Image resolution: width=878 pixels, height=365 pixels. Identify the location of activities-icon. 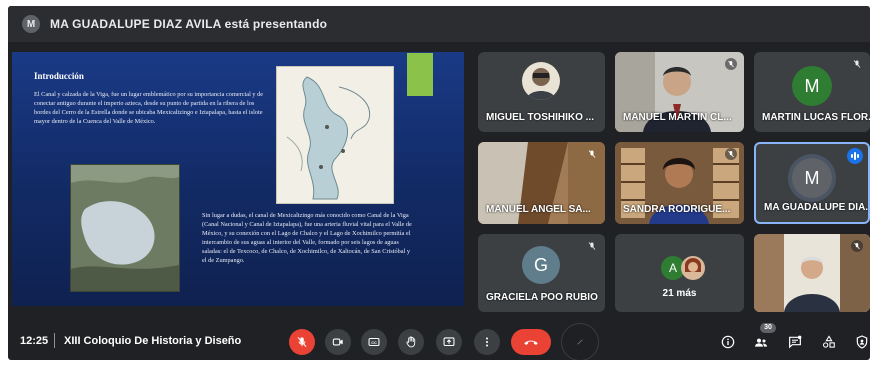
(828, 341).